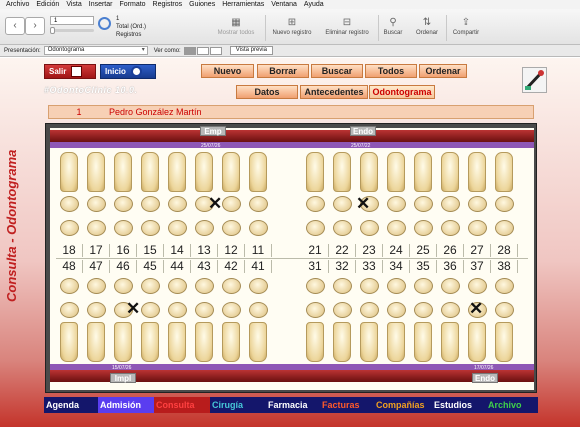  What do you see at coordinates (17, 4) in the screenshot?
I see `menu-archivo: Archivo` at bounding box center [17, 4].